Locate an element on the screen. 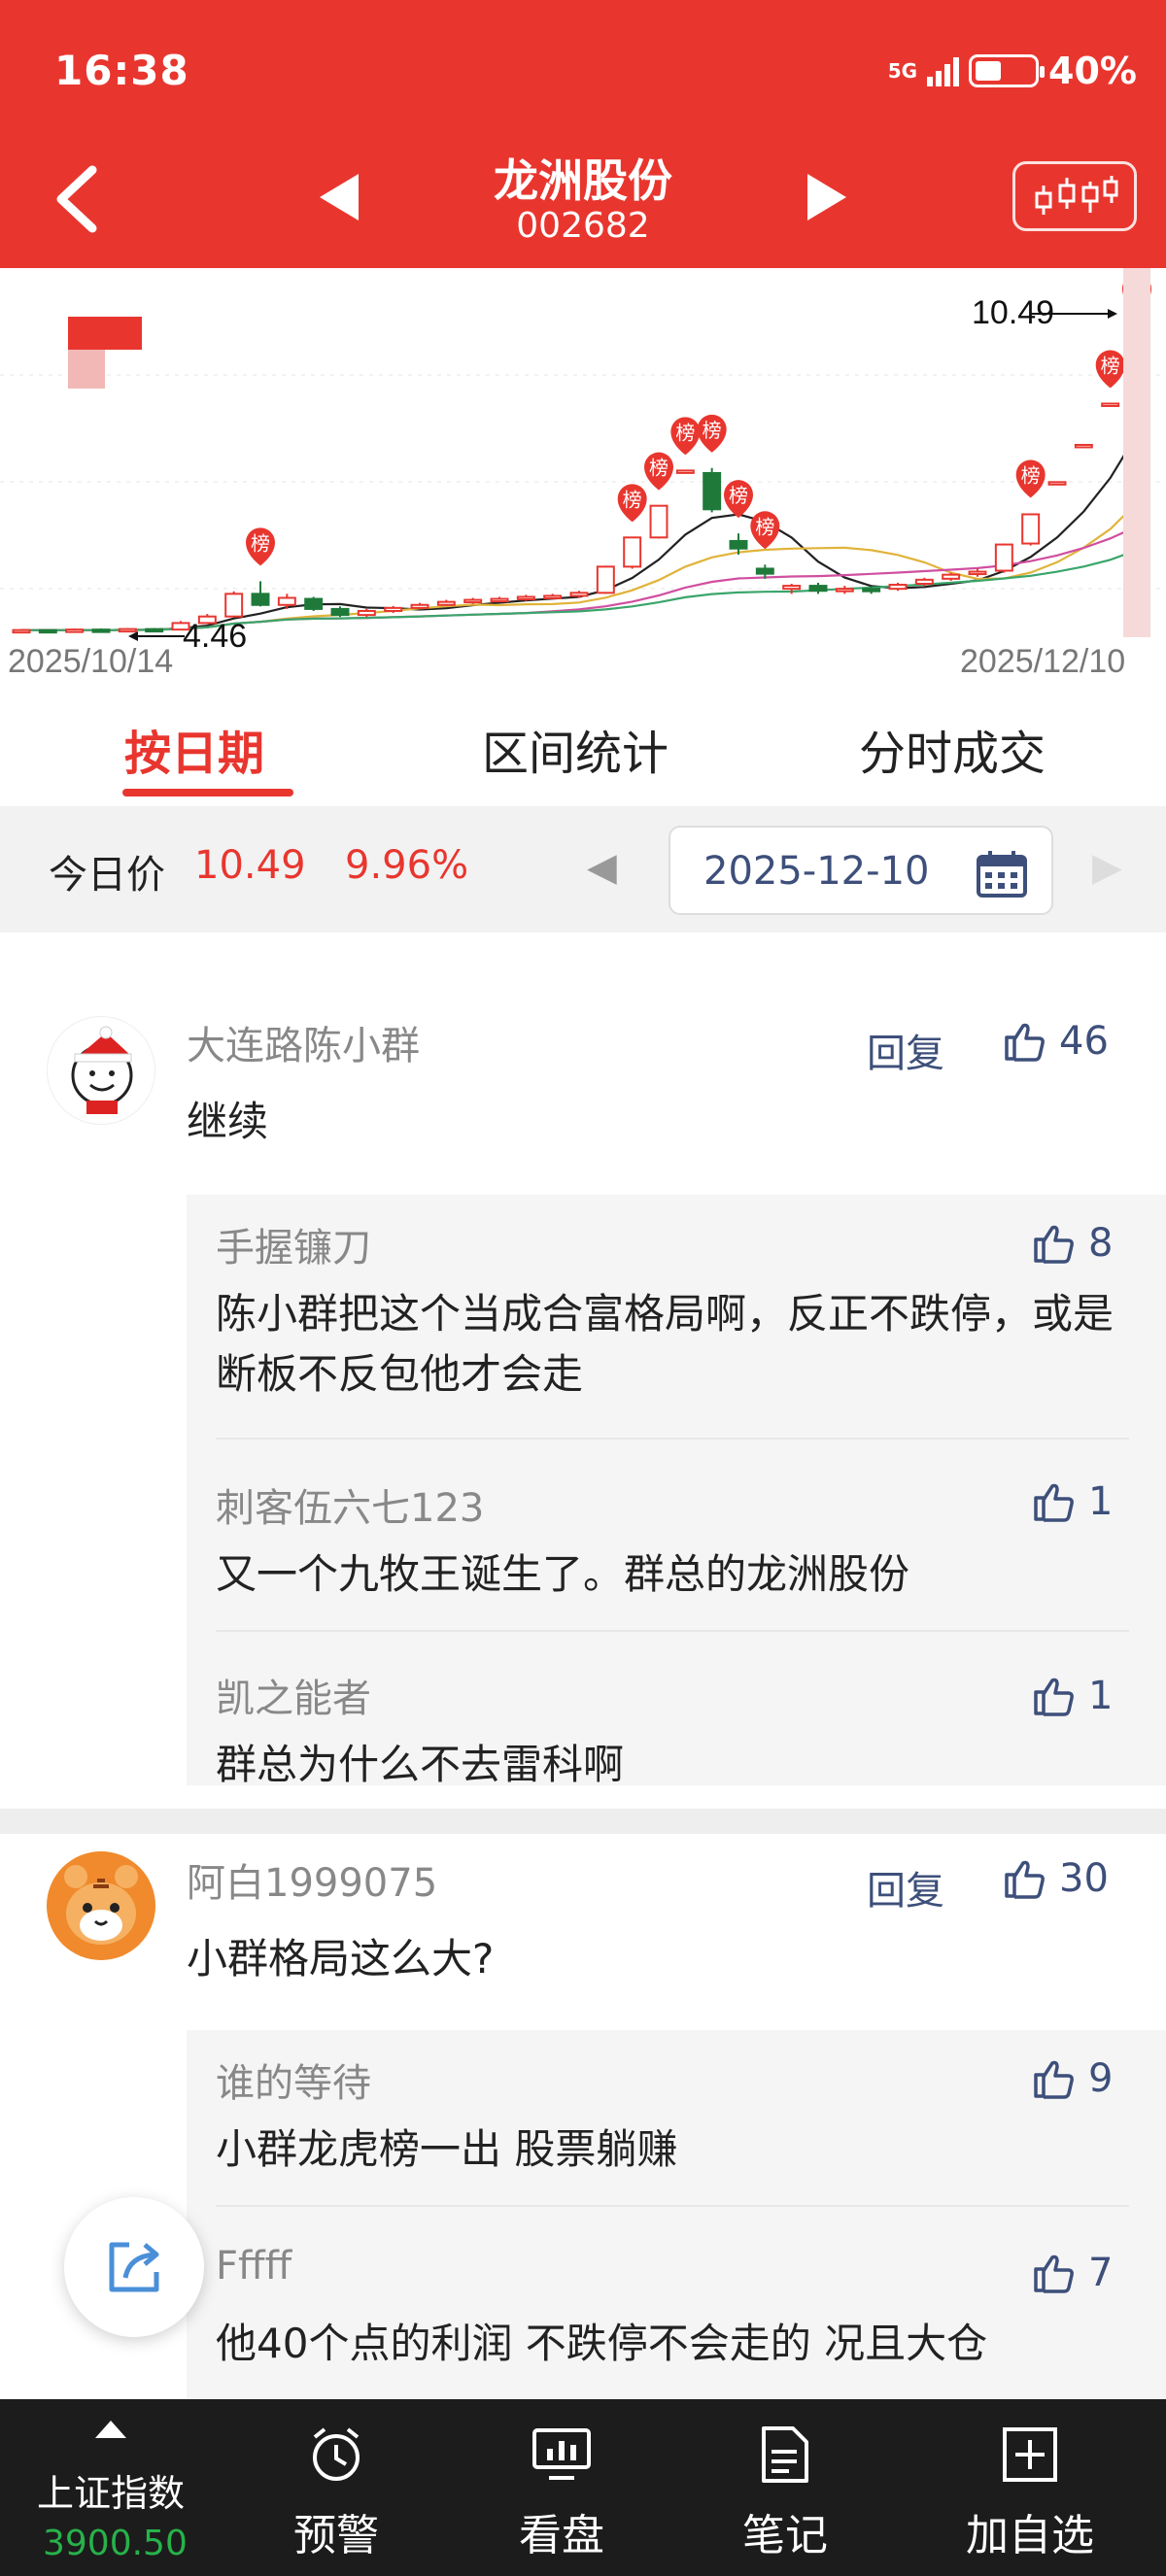  like-count: 46 is located at coordinates (1084, 1041).